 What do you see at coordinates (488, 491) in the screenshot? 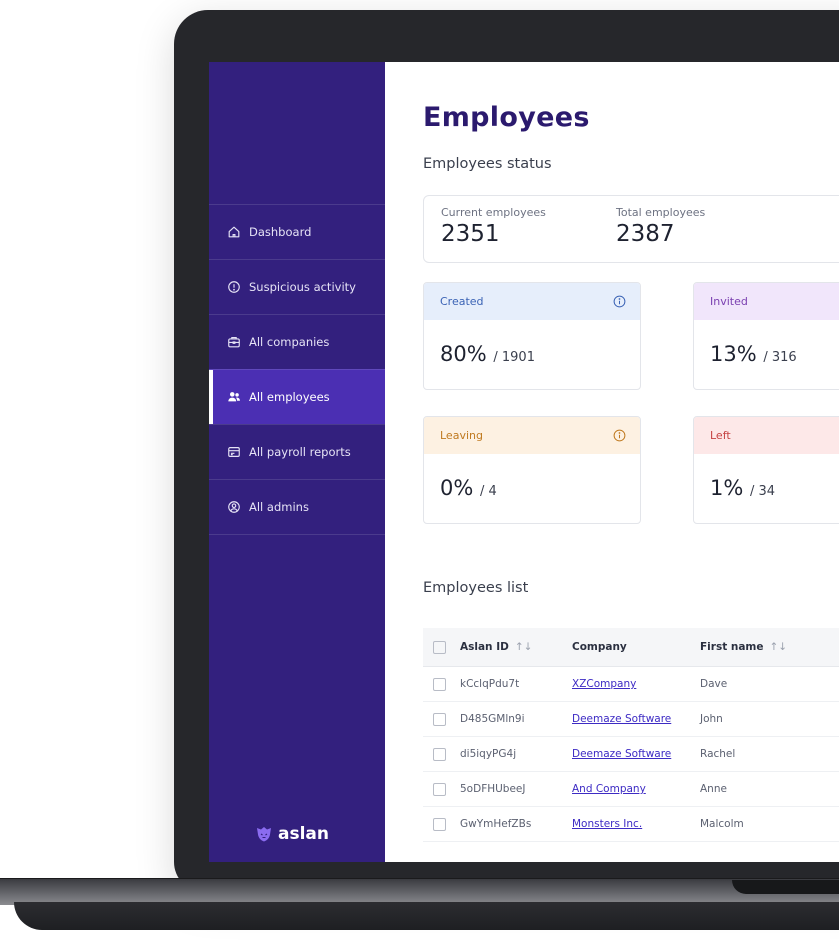
I see `card-fraction: / 4` at bounding box center [488, 491].